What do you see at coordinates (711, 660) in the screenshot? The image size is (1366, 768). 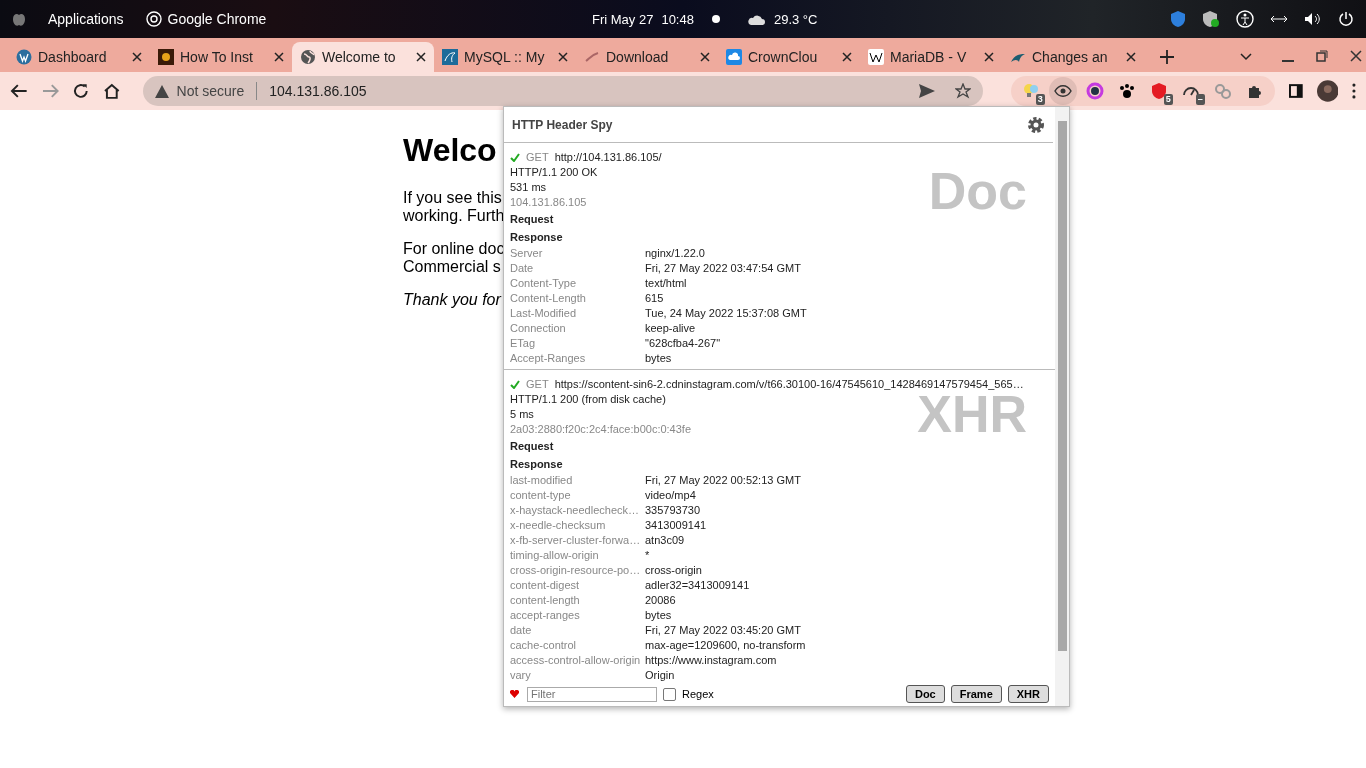 I see `header-value: https://www.instagram.com` at bounding box center [711, 660].